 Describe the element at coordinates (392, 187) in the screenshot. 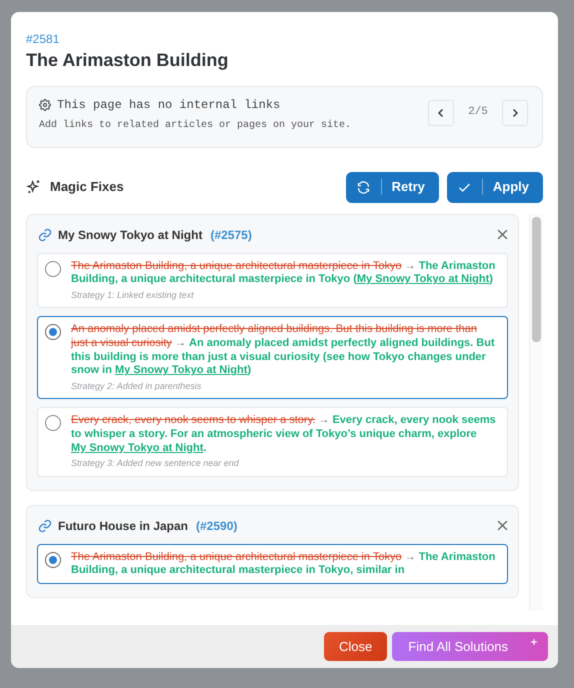

I see `retry-button: Retry` at that location.